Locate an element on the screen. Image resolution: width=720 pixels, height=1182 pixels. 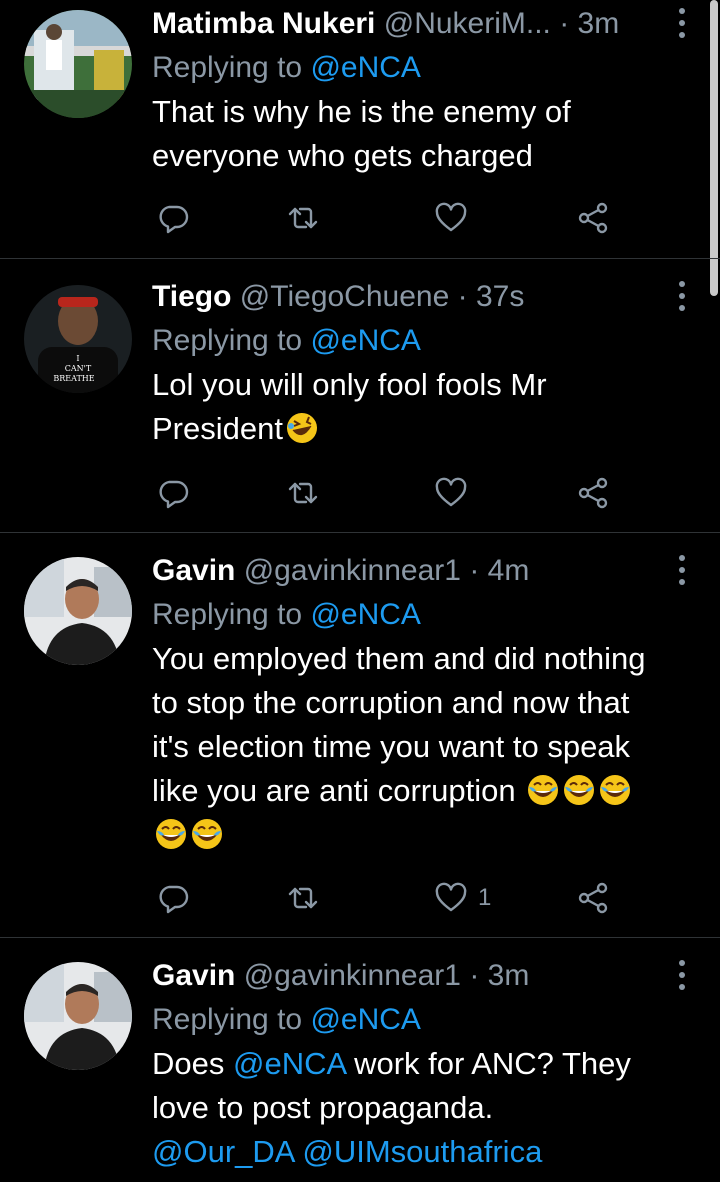
like-count: 1 is located at coordinates (485, 897).